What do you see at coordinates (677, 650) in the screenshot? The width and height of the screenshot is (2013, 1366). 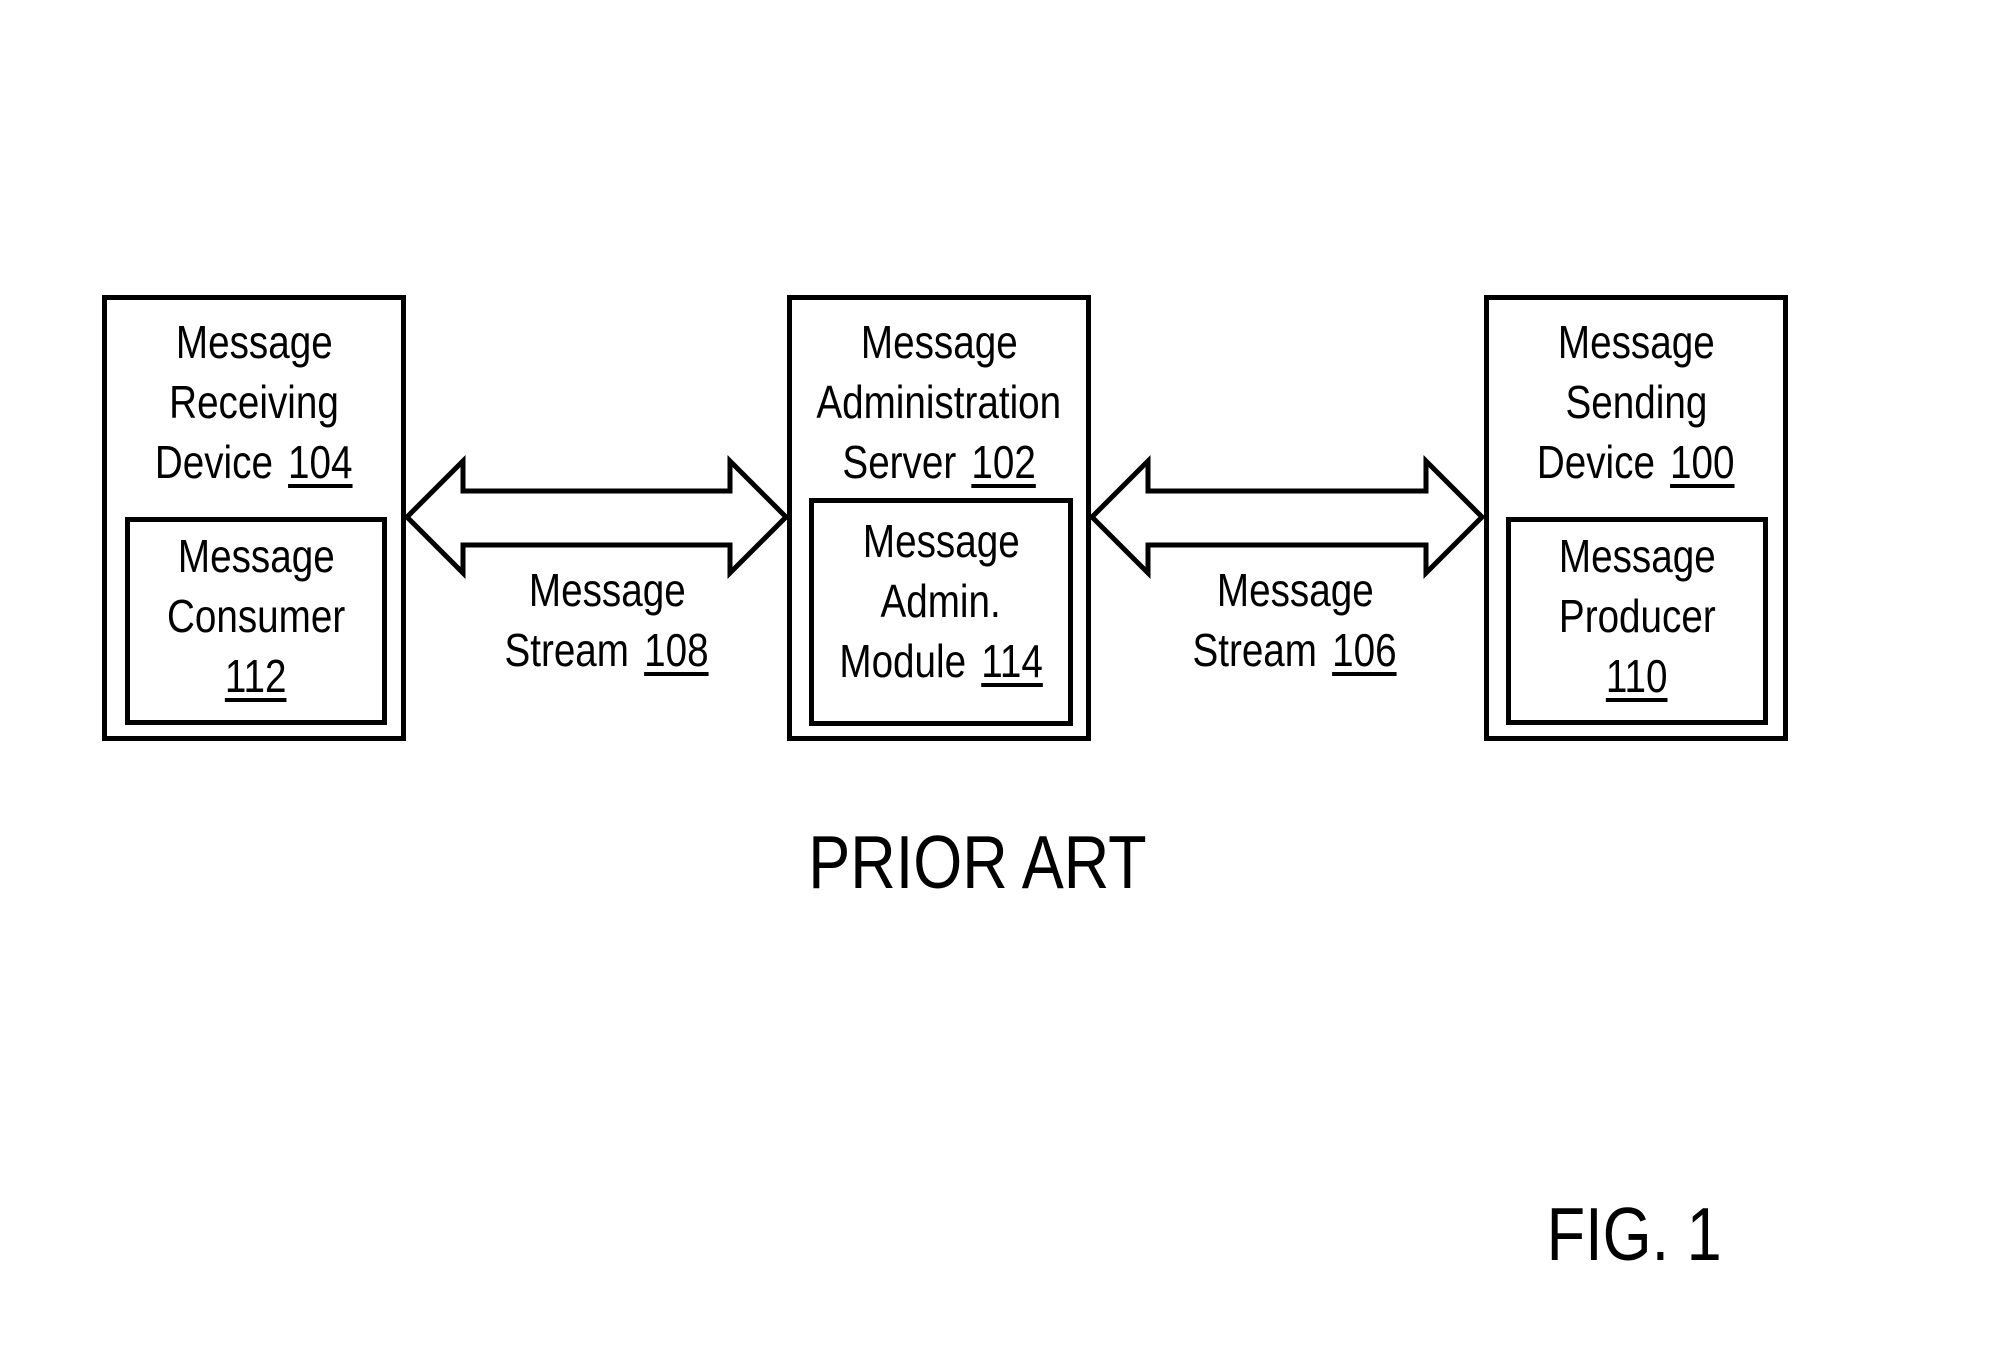 I see `ref-number-108: 108` at bounding box center [677, 650].